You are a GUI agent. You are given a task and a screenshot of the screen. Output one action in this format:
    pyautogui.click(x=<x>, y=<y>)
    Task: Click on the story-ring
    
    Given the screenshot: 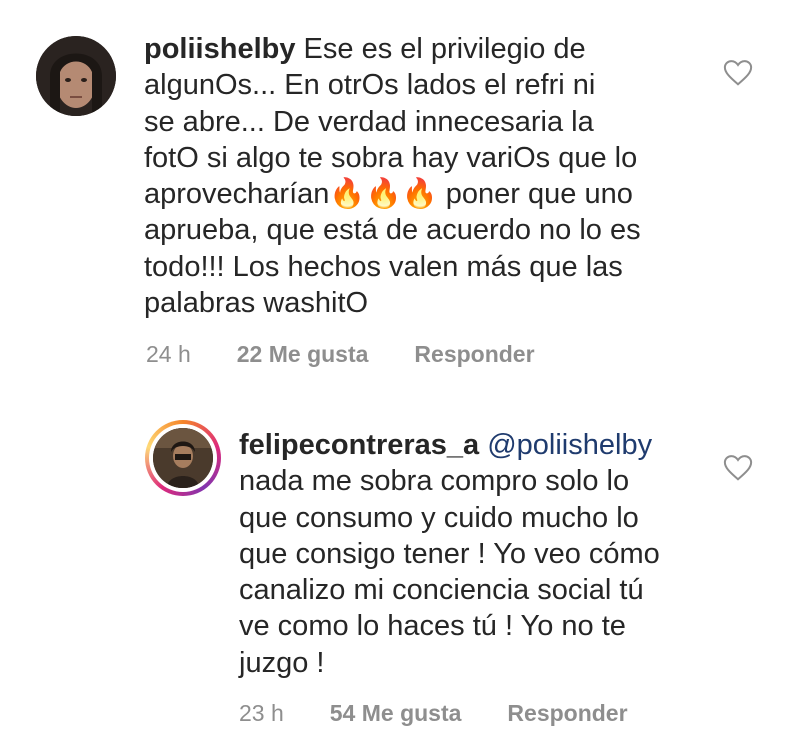 What is the action you would take?
    pyautogui.click(x=183, y=458)
    